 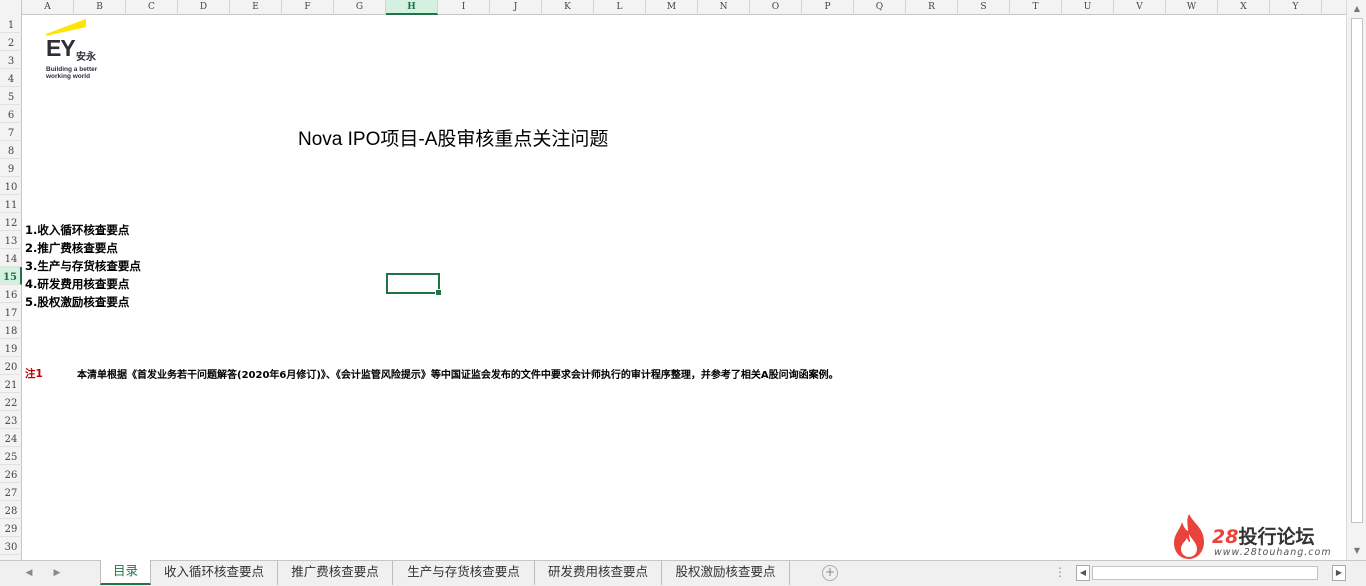 What do you see at coordinates (11, 150) in the screenshot?
I see `row-header-8: 8` at bounding box center [11, 150].